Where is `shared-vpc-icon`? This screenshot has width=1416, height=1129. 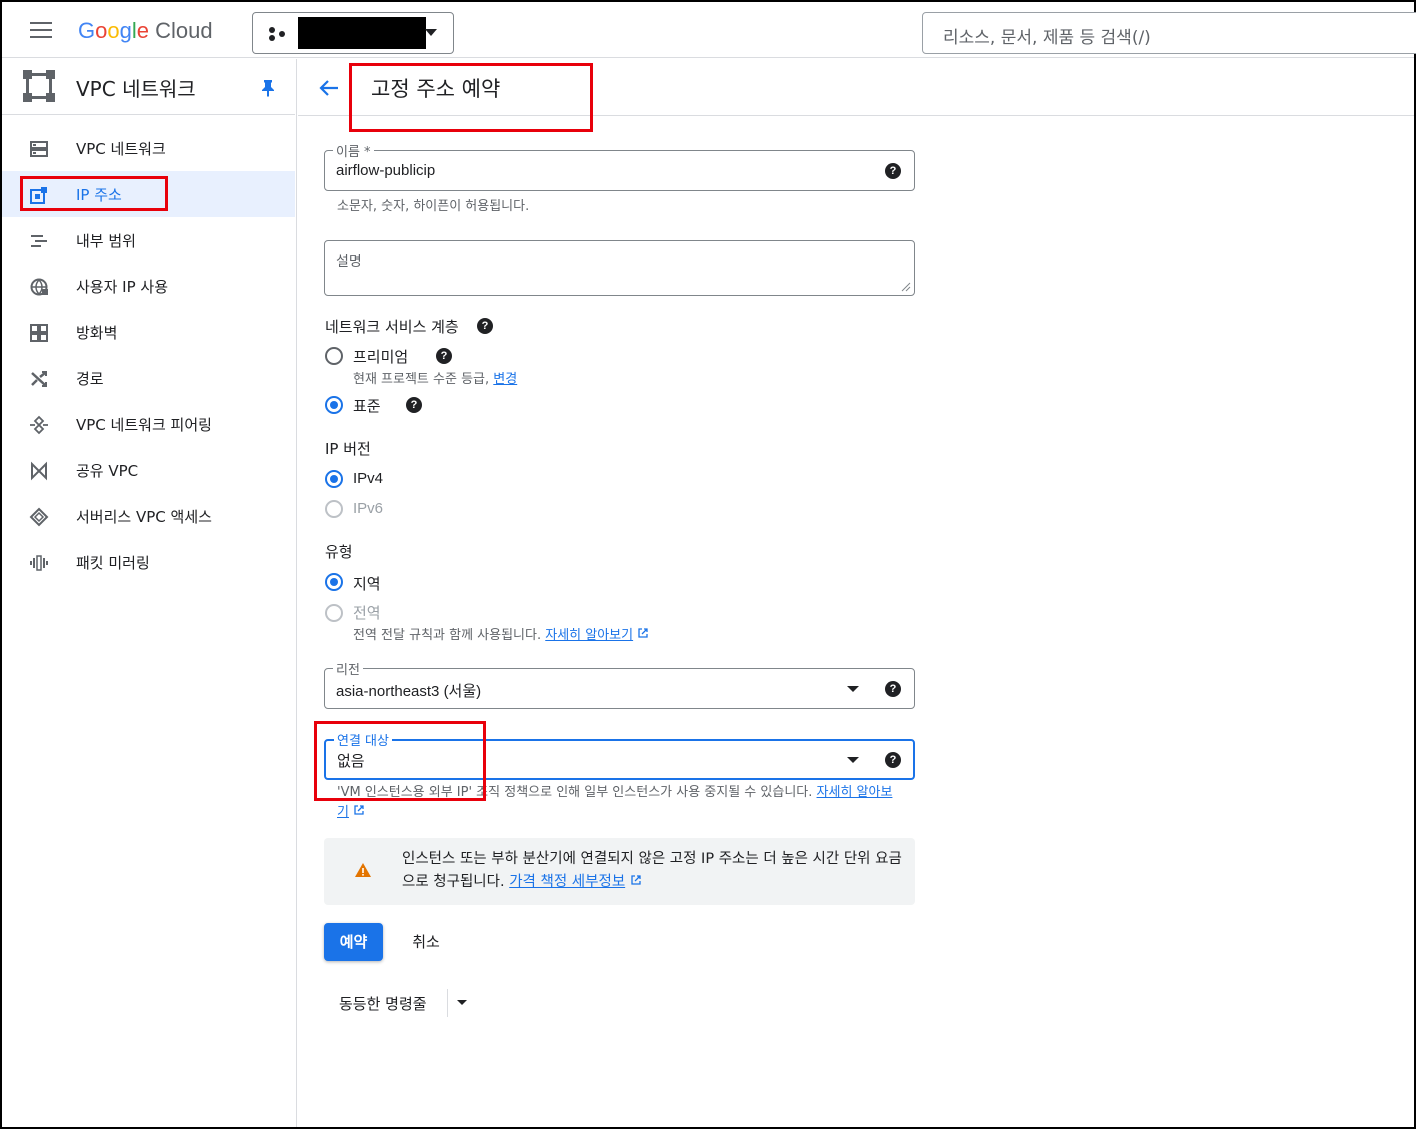 shared-vpc-icon is located at coordinates (39, 471).